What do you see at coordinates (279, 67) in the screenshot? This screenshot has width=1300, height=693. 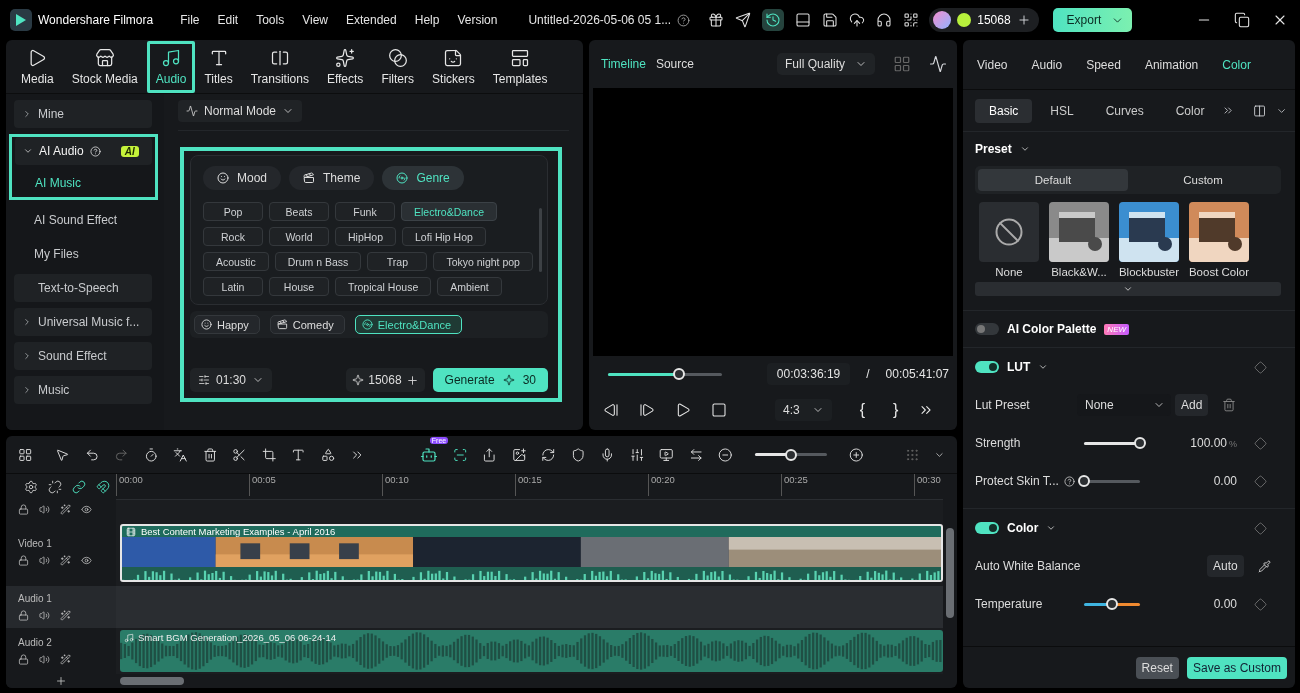 I see `media-tab: Transitions` at bounding box center [279, 67].